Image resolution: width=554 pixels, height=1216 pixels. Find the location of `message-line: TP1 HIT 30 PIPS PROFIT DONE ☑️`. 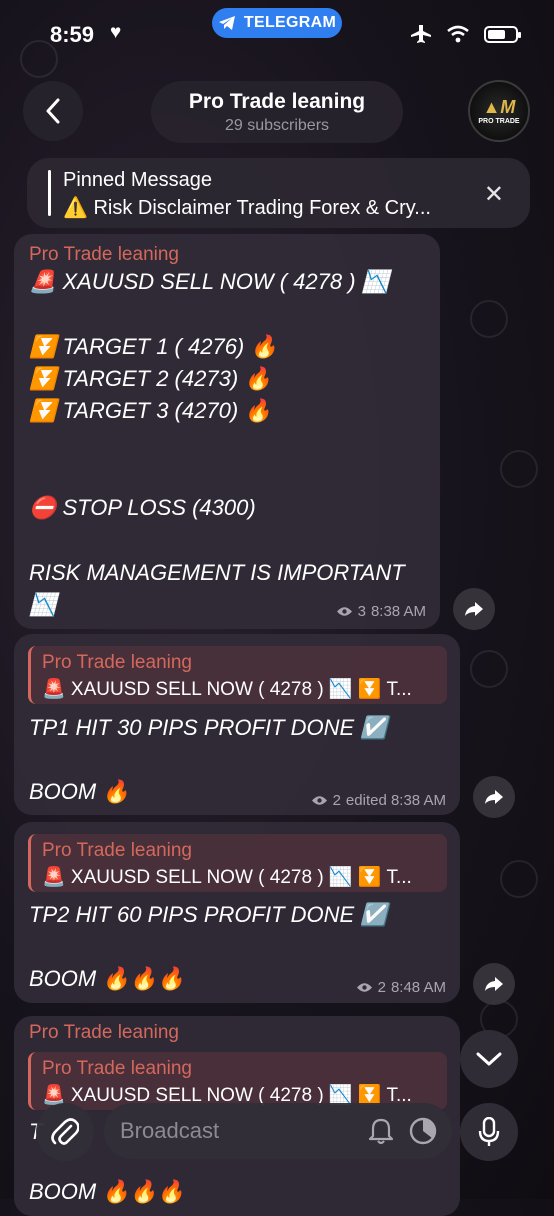

message-line: TP1 HIT 30 PIPS PROFIT DONE ☑️ is located at coordinates (208, 727).